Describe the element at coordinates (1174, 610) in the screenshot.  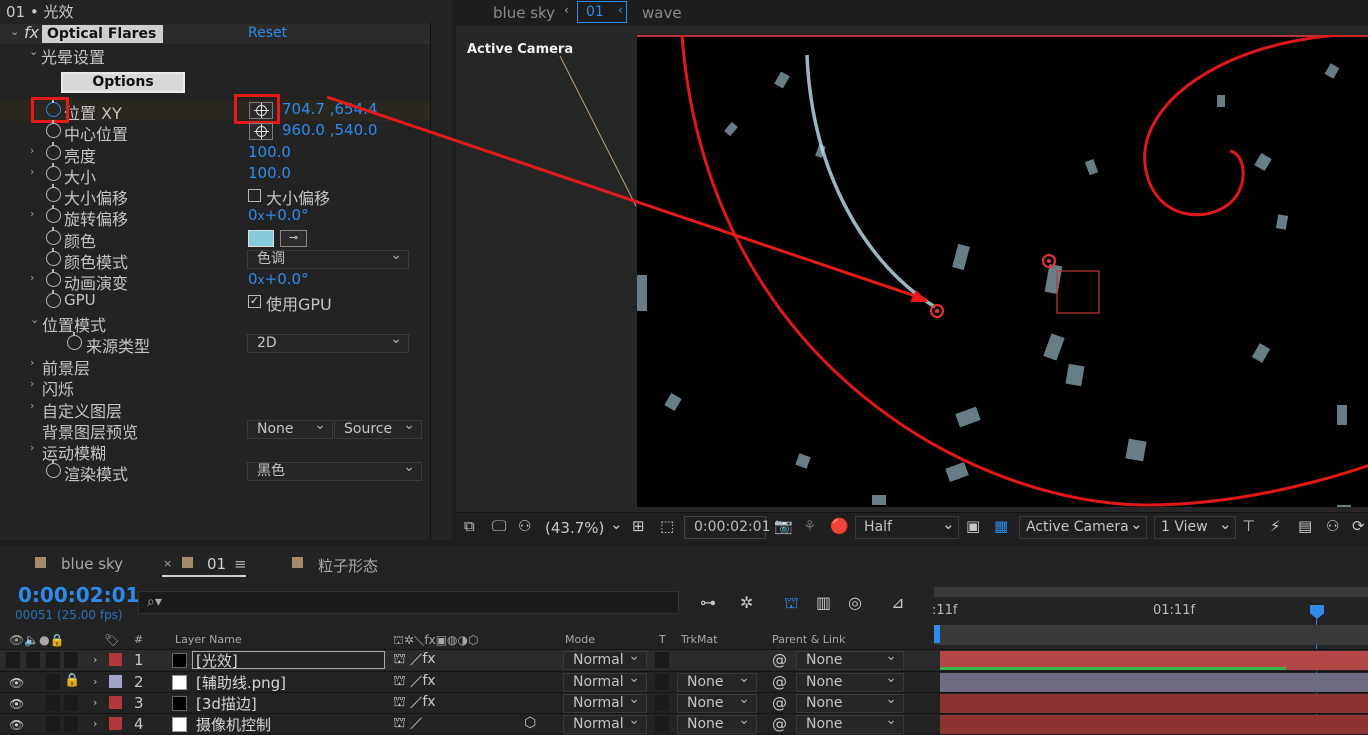
I see `ruler-label: 01:11f` at that location.